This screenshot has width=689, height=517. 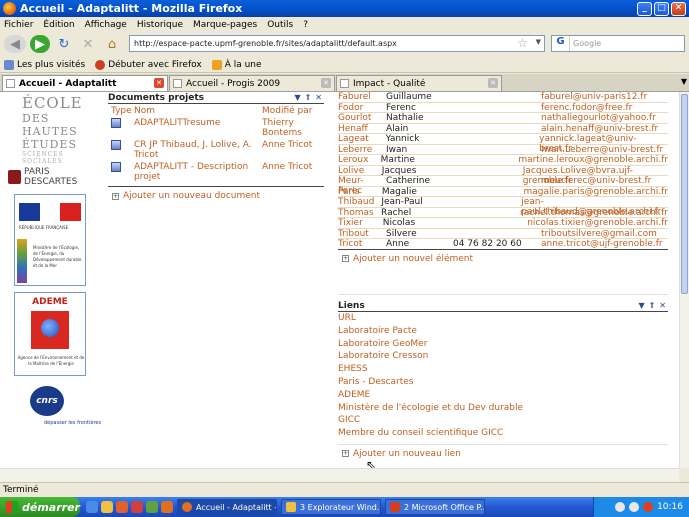 What do you see at coordinates (599, 234) in the screenshot?
I see `member-email: triboutsilvere@gmail.com` at bounding box center [599, 234].